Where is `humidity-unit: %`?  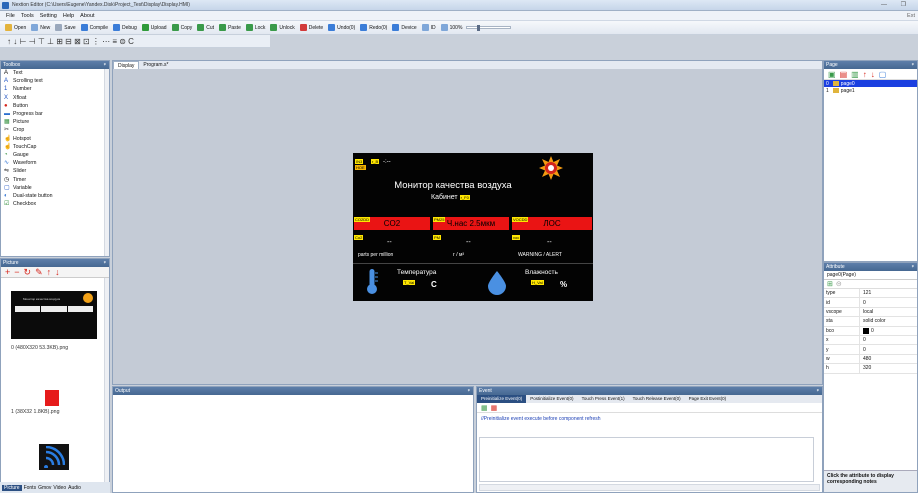 humidity-unit: % is located at coordinates (563, 284).